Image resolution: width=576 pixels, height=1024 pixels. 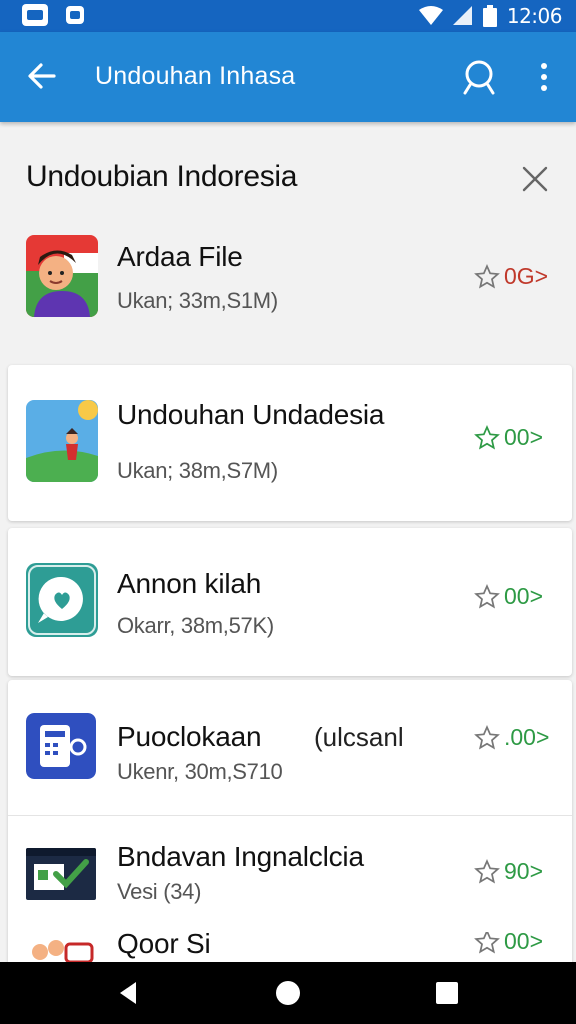 I want to click on rating: 0G>, so click(x=511, y=276).